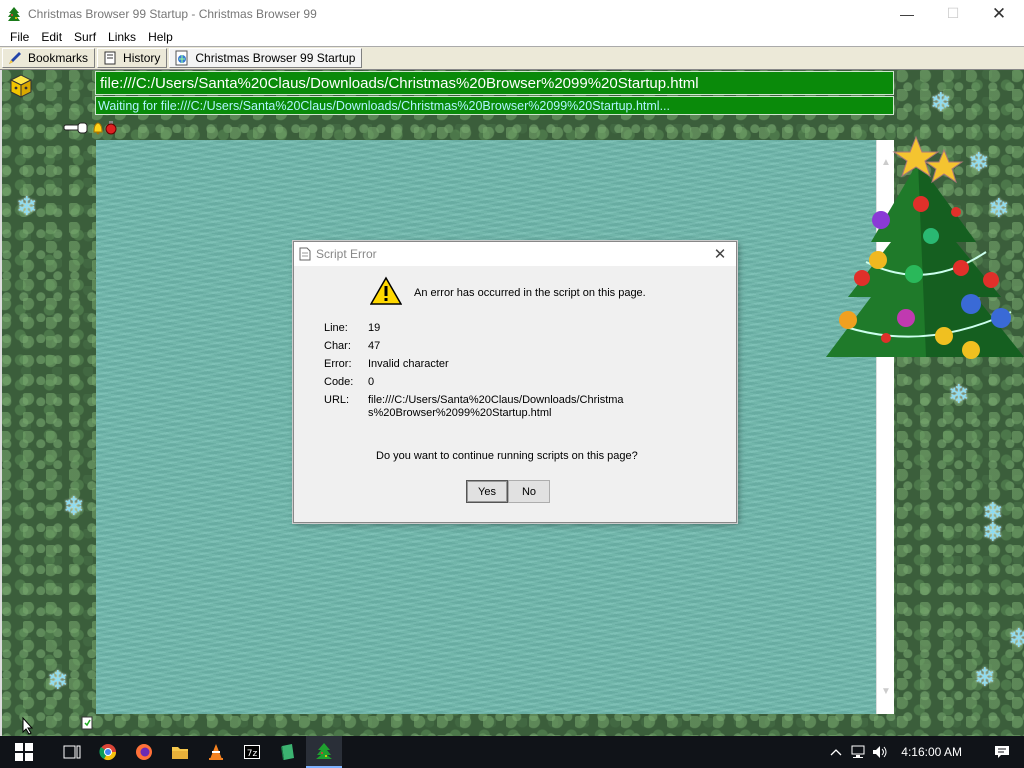 The width and height of the screenshot is (1024, 768). What do you see at coordinates (122, 37) in the screenshot?
I see `menu-links: Links` at bounding box center [122, 37].